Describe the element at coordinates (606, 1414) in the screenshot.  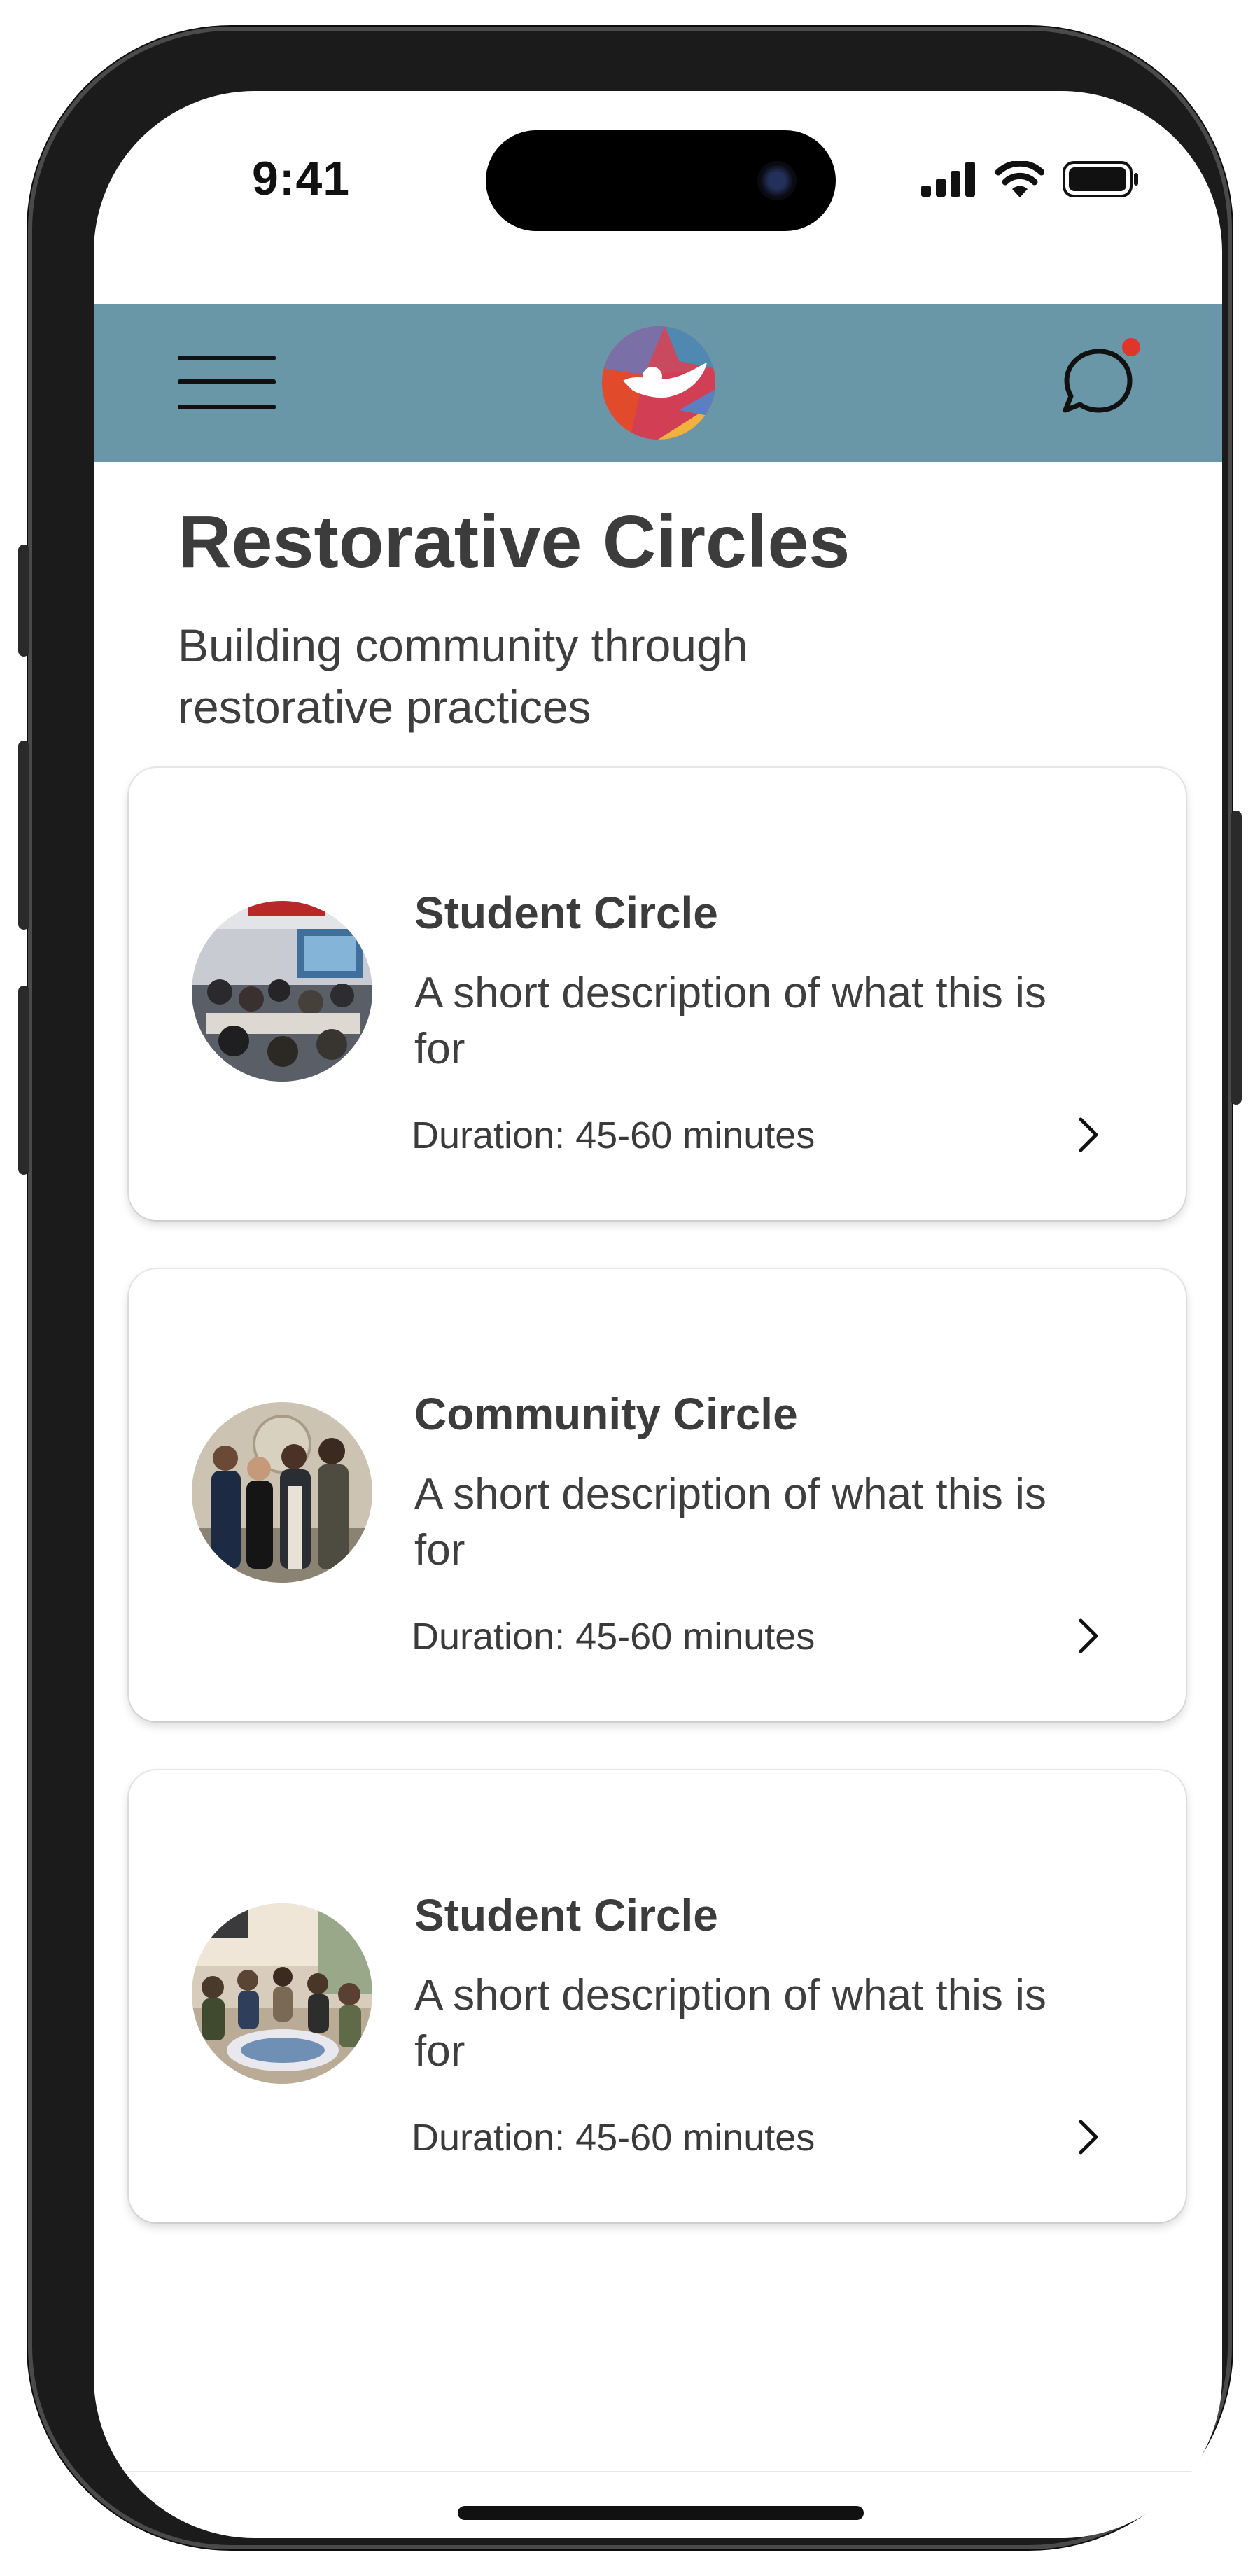
I see `card-title: Community Circle` at that location.